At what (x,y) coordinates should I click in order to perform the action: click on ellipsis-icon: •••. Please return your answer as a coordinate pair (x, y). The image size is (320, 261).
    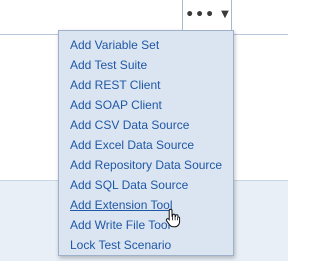
    Looking at the image, I should click on (200, 15).